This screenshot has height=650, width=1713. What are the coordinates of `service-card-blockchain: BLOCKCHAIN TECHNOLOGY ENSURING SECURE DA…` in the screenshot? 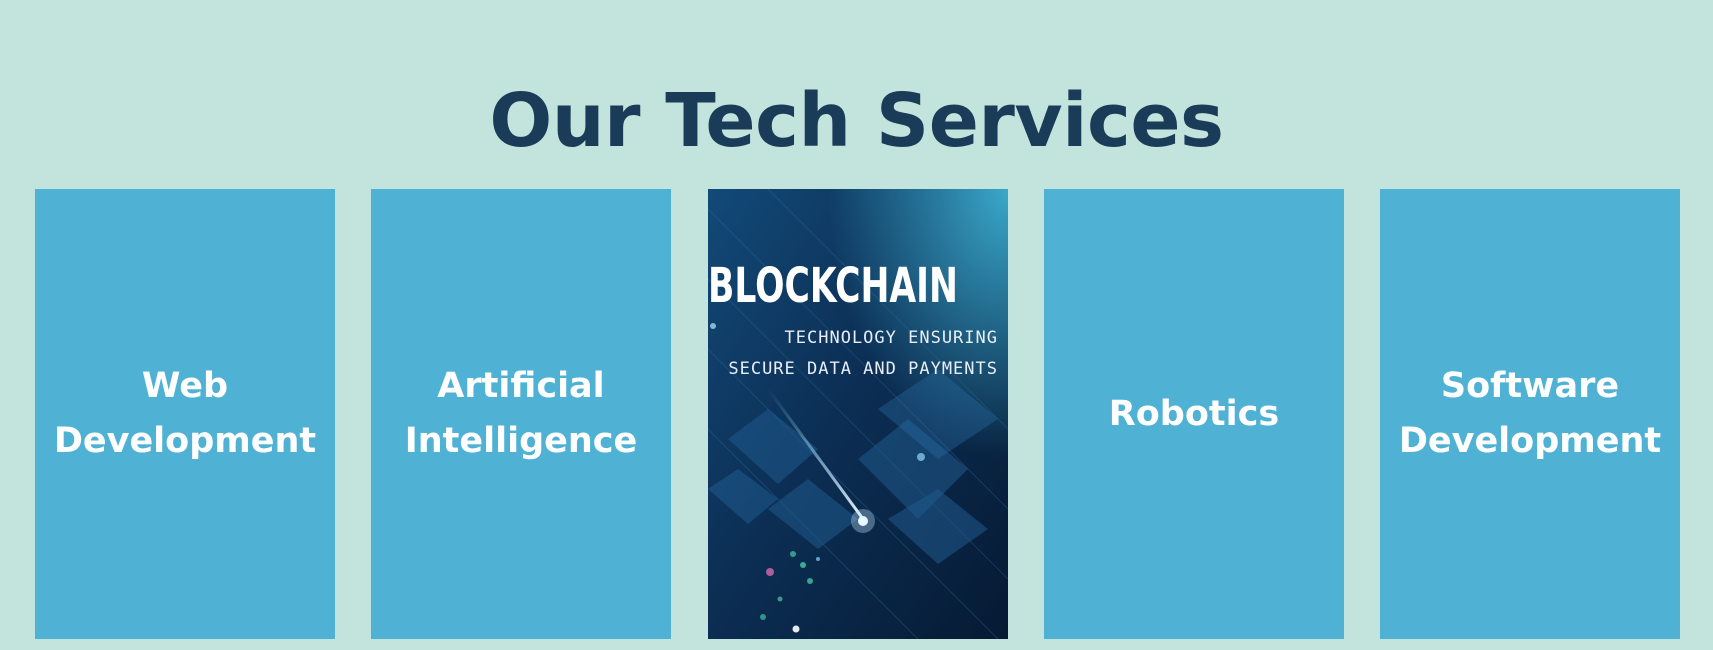 It's located at (858, 414).